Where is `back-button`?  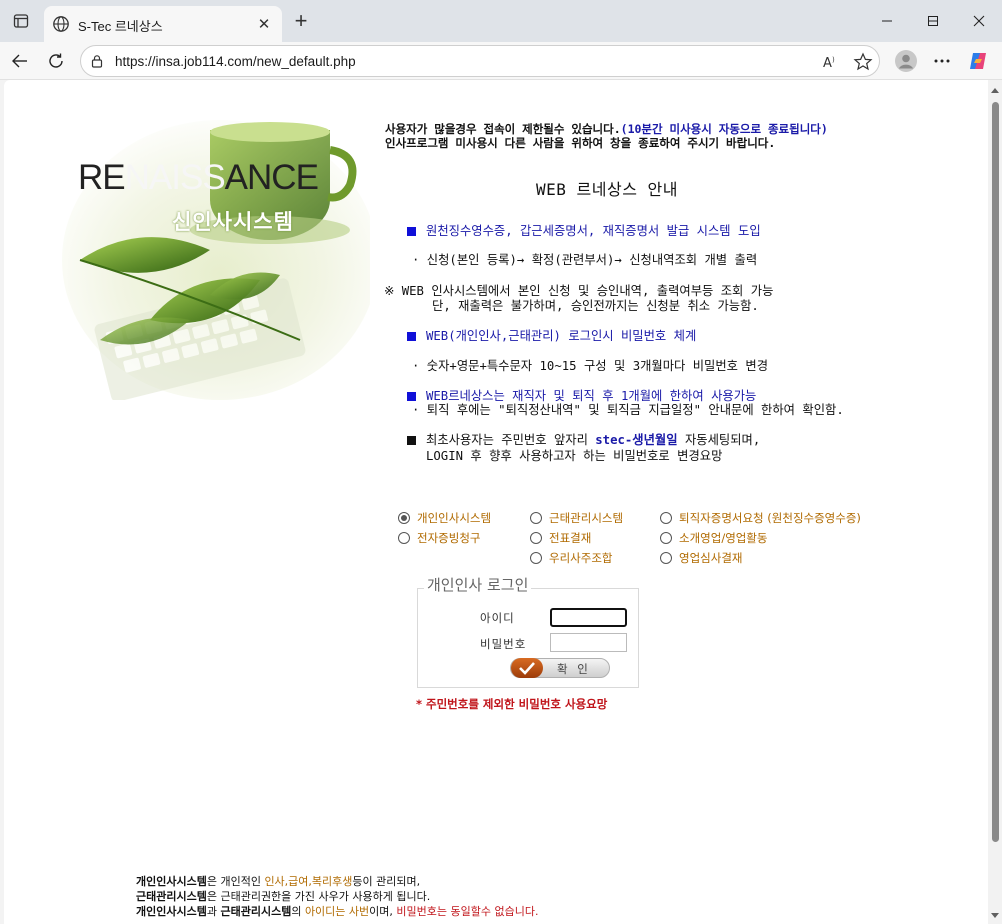 back-button is located at coordinates (20, 61).